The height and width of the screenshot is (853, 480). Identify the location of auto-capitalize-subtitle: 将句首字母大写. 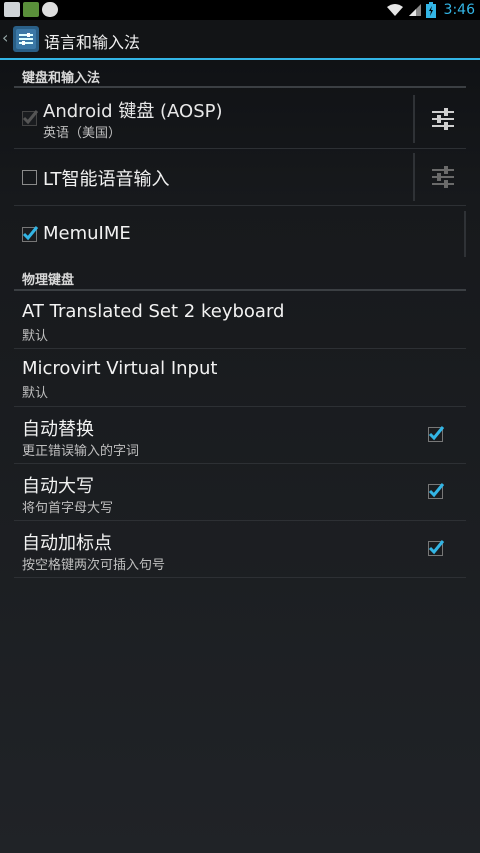
(68, 508).